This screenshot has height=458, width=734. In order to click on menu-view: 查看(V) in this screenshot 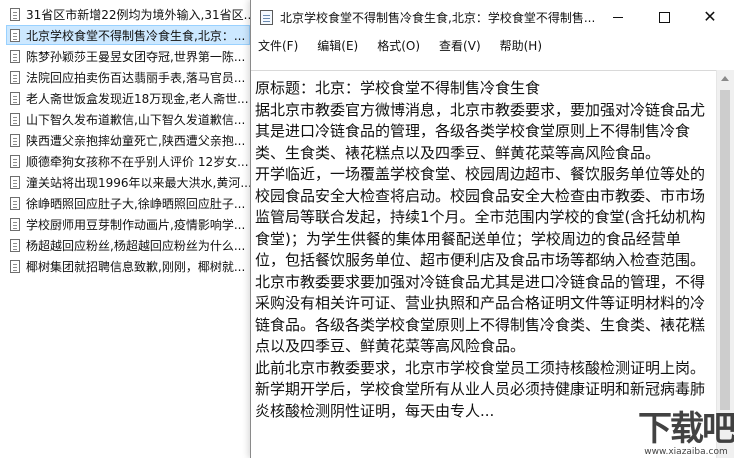, I will do `click(456, 45)`.